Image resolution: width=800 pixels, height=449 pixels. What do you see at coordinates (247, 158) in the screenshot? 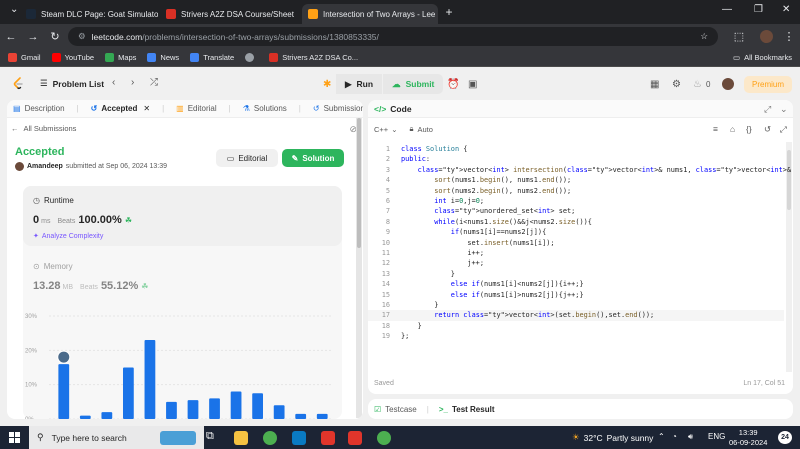
I see `editorial-button: ▭ Editorial` at bounding box center [247, 158].